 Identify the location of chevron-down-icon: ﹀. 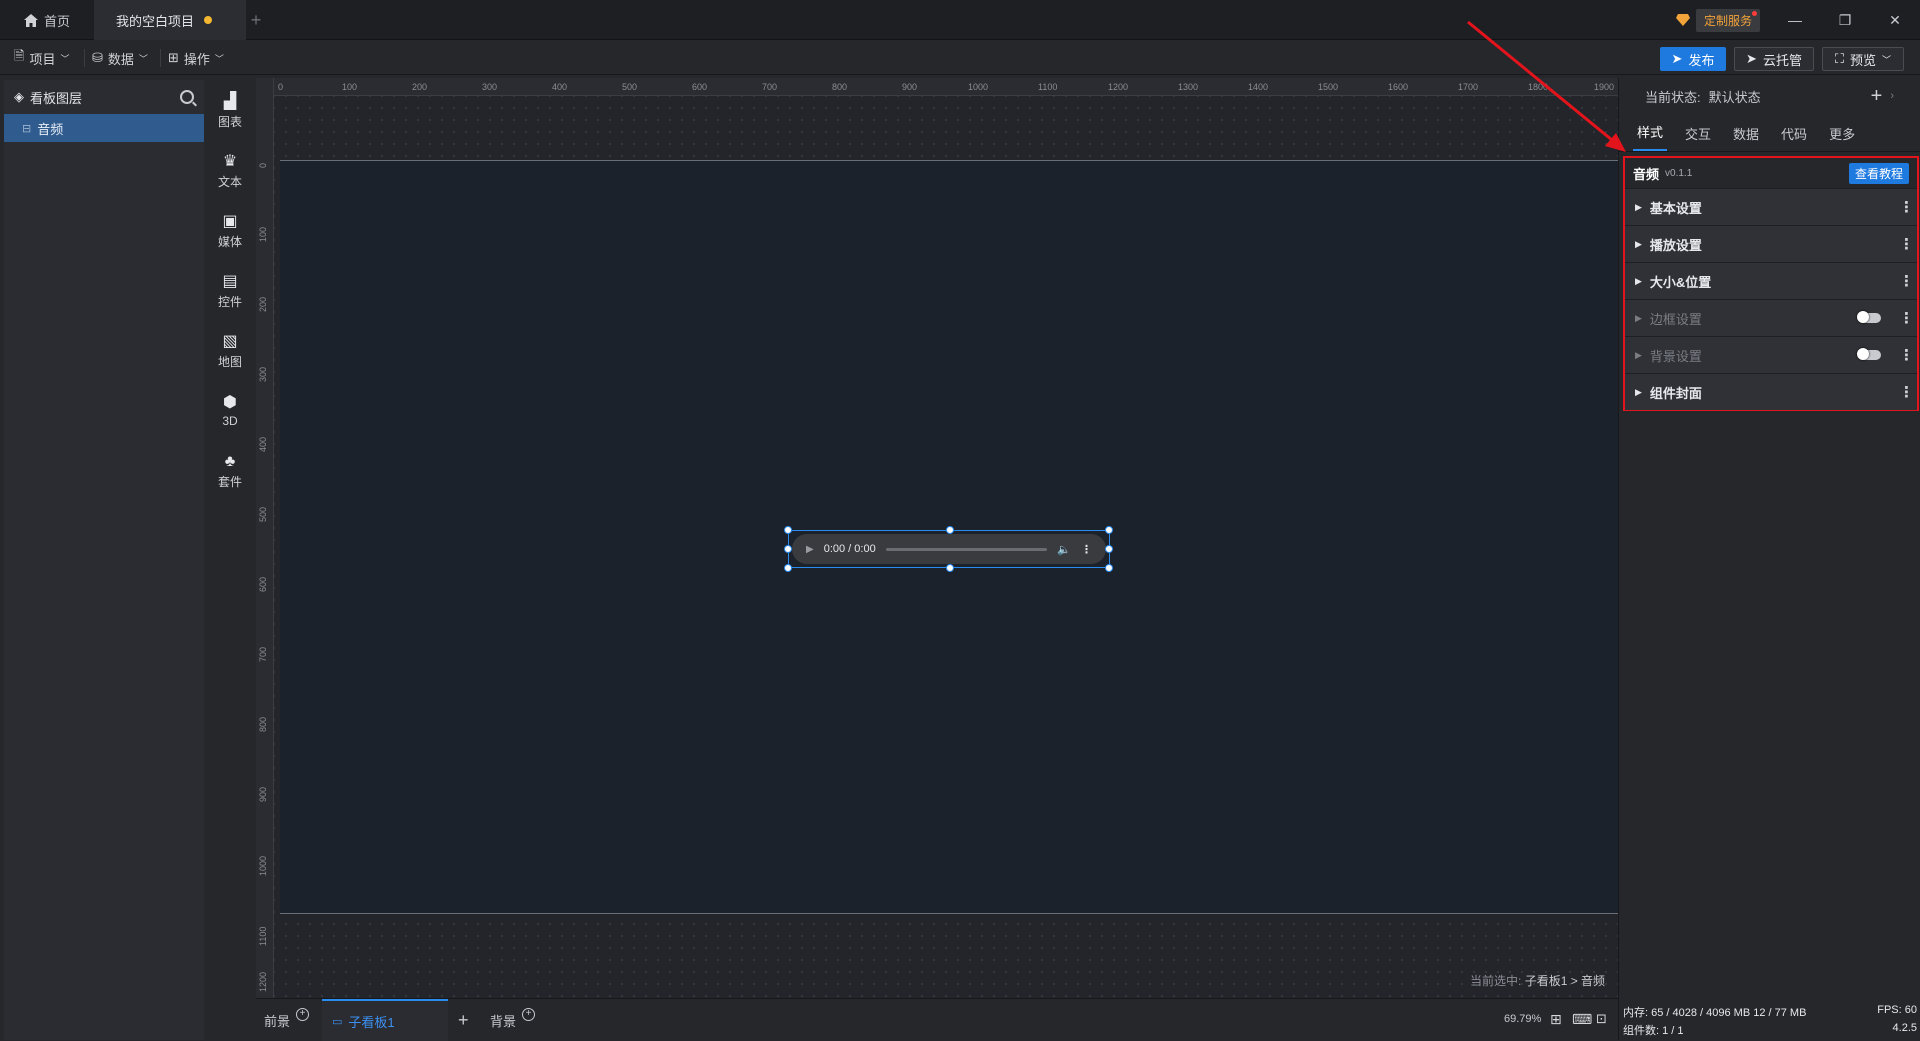
(1887, 59).